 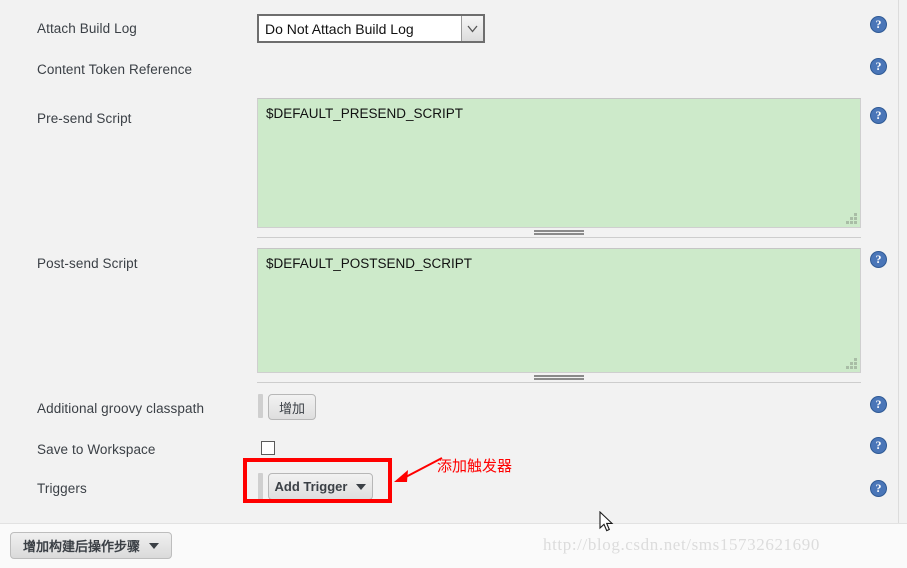 I want to click on label-pre-send-script: Pre-send Script, so click(x=84, y=118).